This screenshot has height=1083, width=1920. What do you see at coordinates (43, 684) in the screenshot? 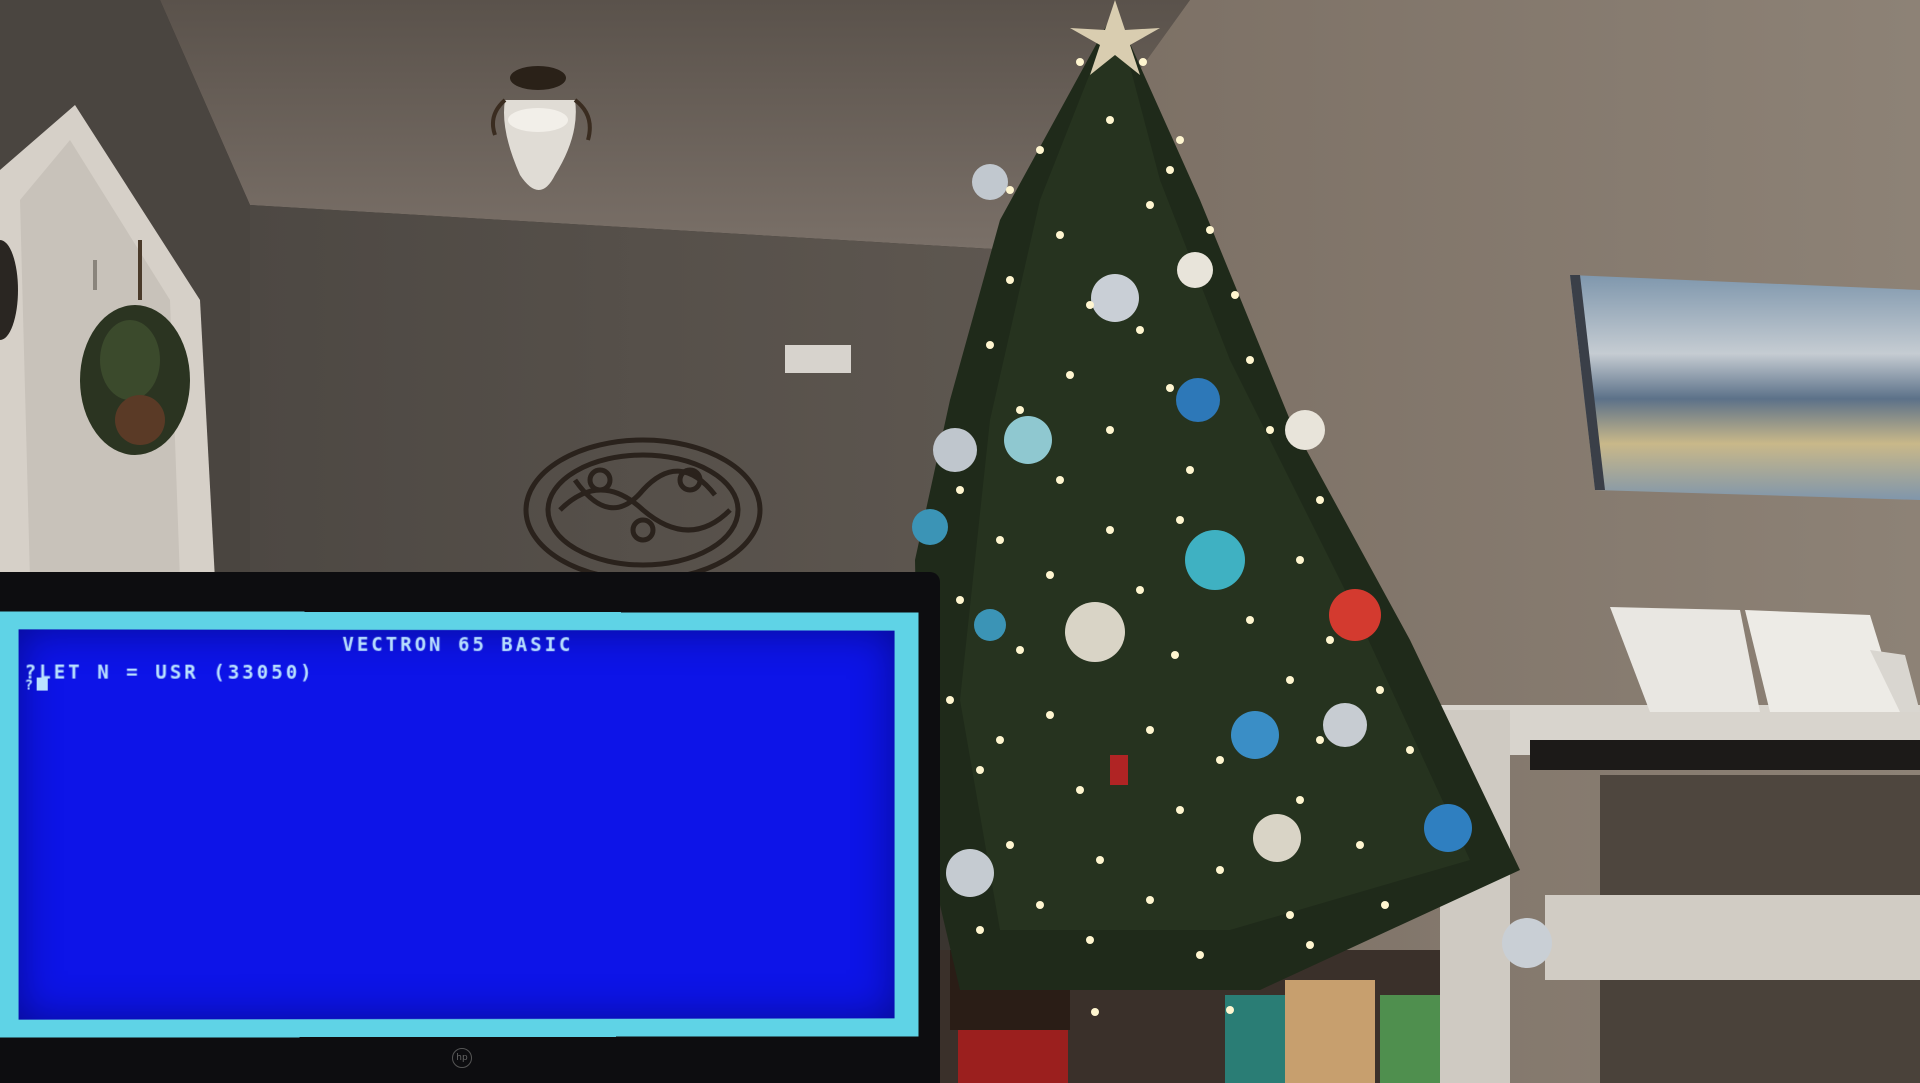
I see `text-cursor` at bounding box center [43, 684].